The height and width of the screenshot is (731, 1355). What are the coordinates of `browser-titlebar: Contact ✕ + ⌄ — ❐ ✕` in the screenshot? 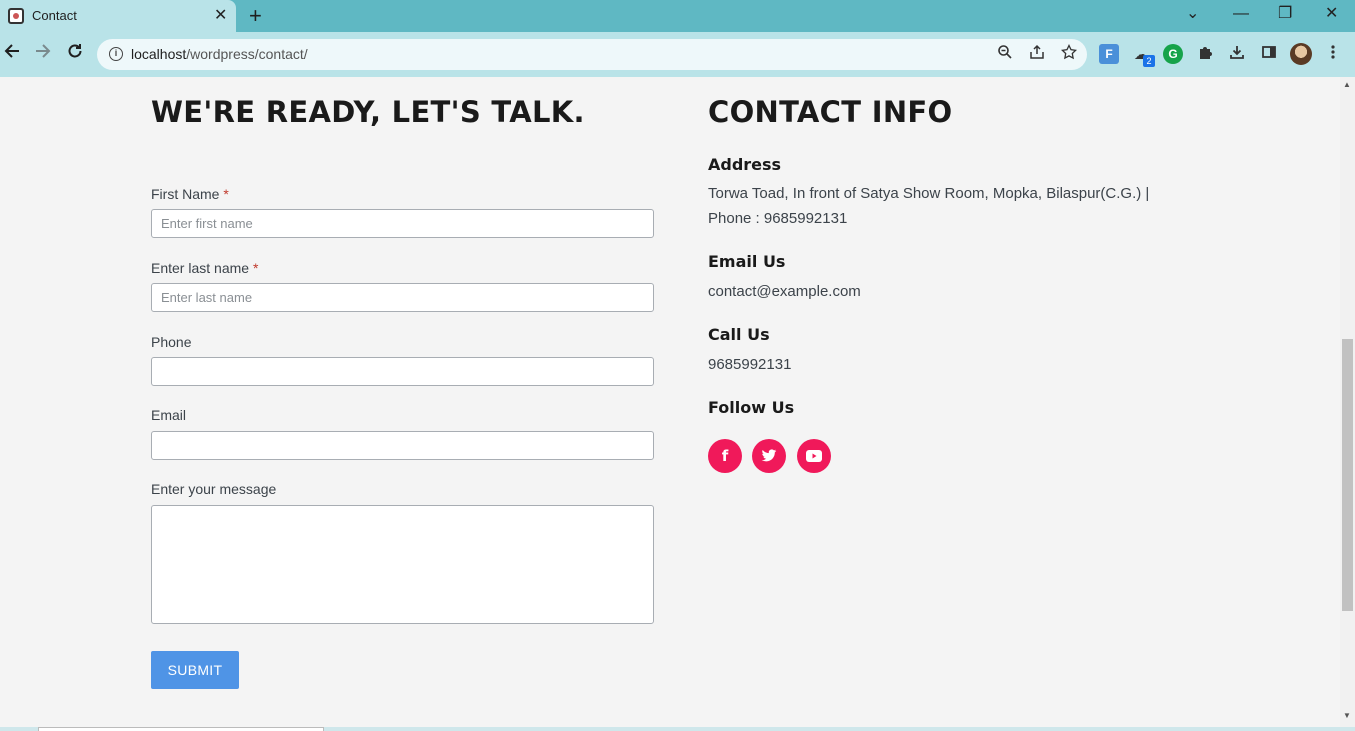 It's located at (677, 16).